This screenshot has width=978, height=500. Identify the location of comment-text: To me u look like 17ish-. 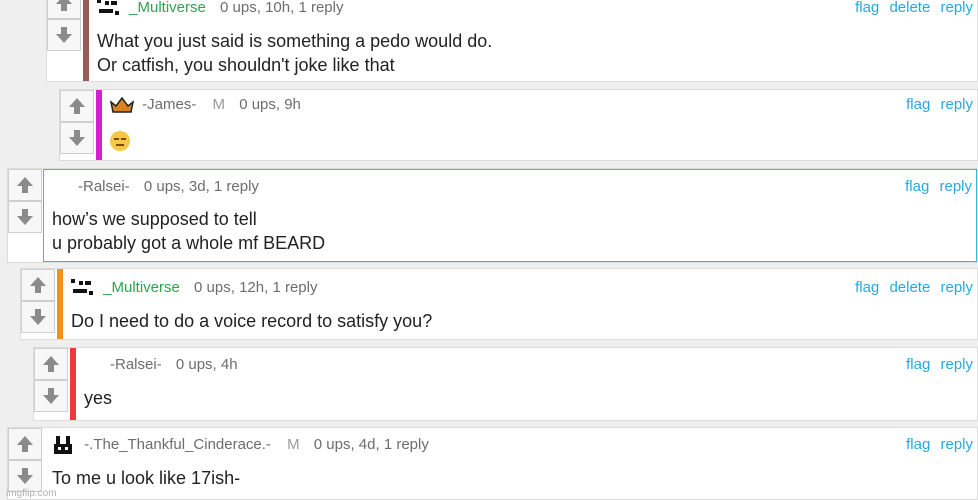
(146, 478).